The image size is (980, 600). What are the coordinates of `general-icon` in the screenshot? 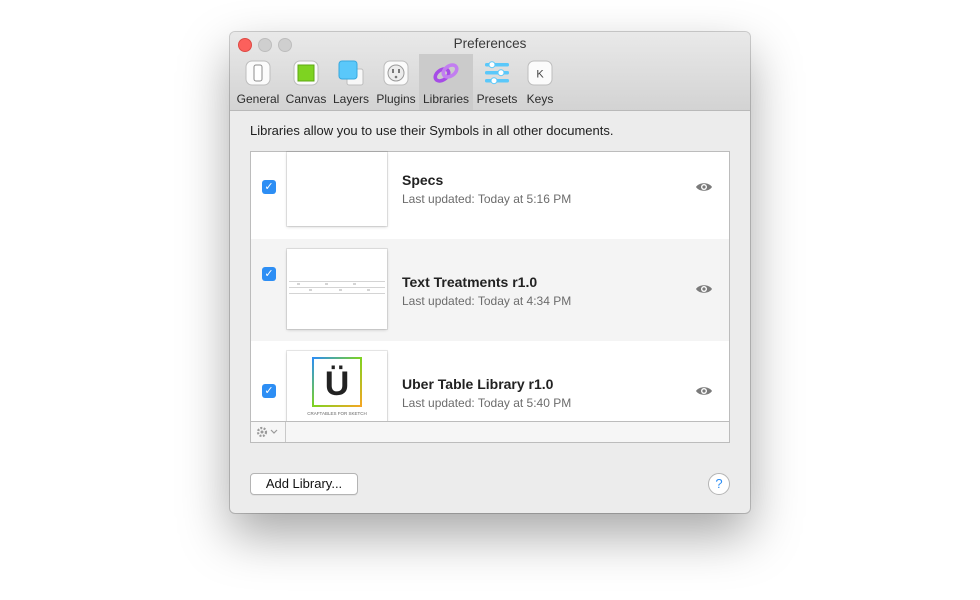 It's located at (258, 73).